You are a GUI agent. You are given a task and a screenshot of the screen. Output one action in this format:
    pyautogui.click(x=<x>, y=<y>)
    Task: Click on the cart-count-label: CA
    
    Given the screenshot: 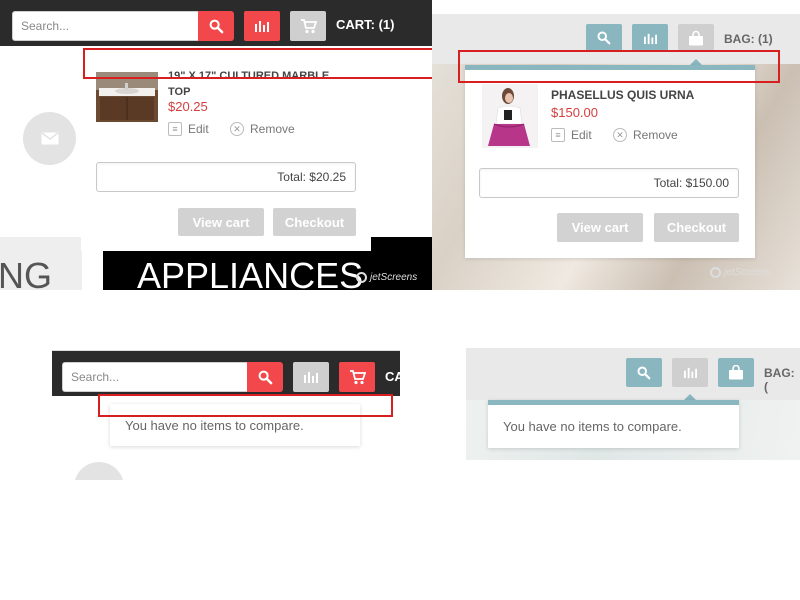 What is the action you would take?
    pyautogui.click(x=392, y=376)
    